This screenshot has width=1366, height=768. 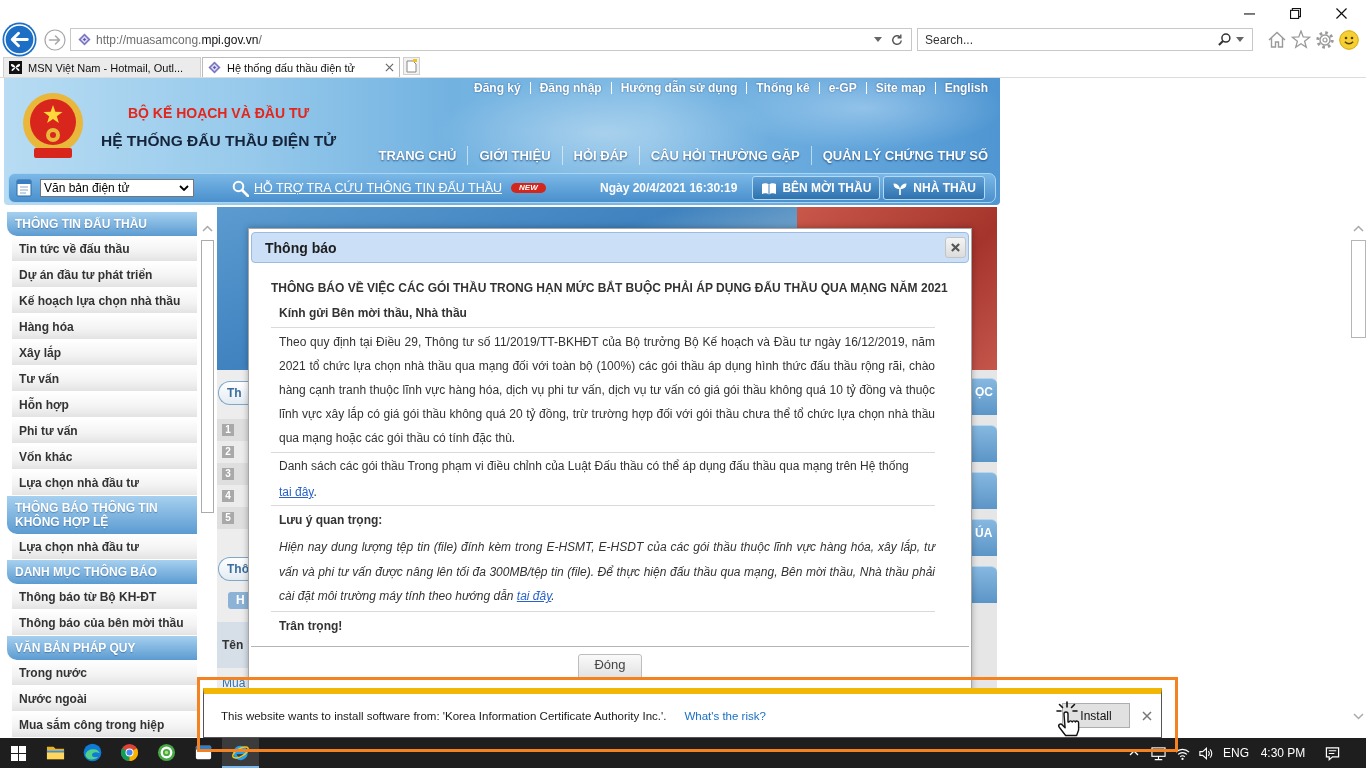 I want to click on star-icon, so click(x=1301, y=39).